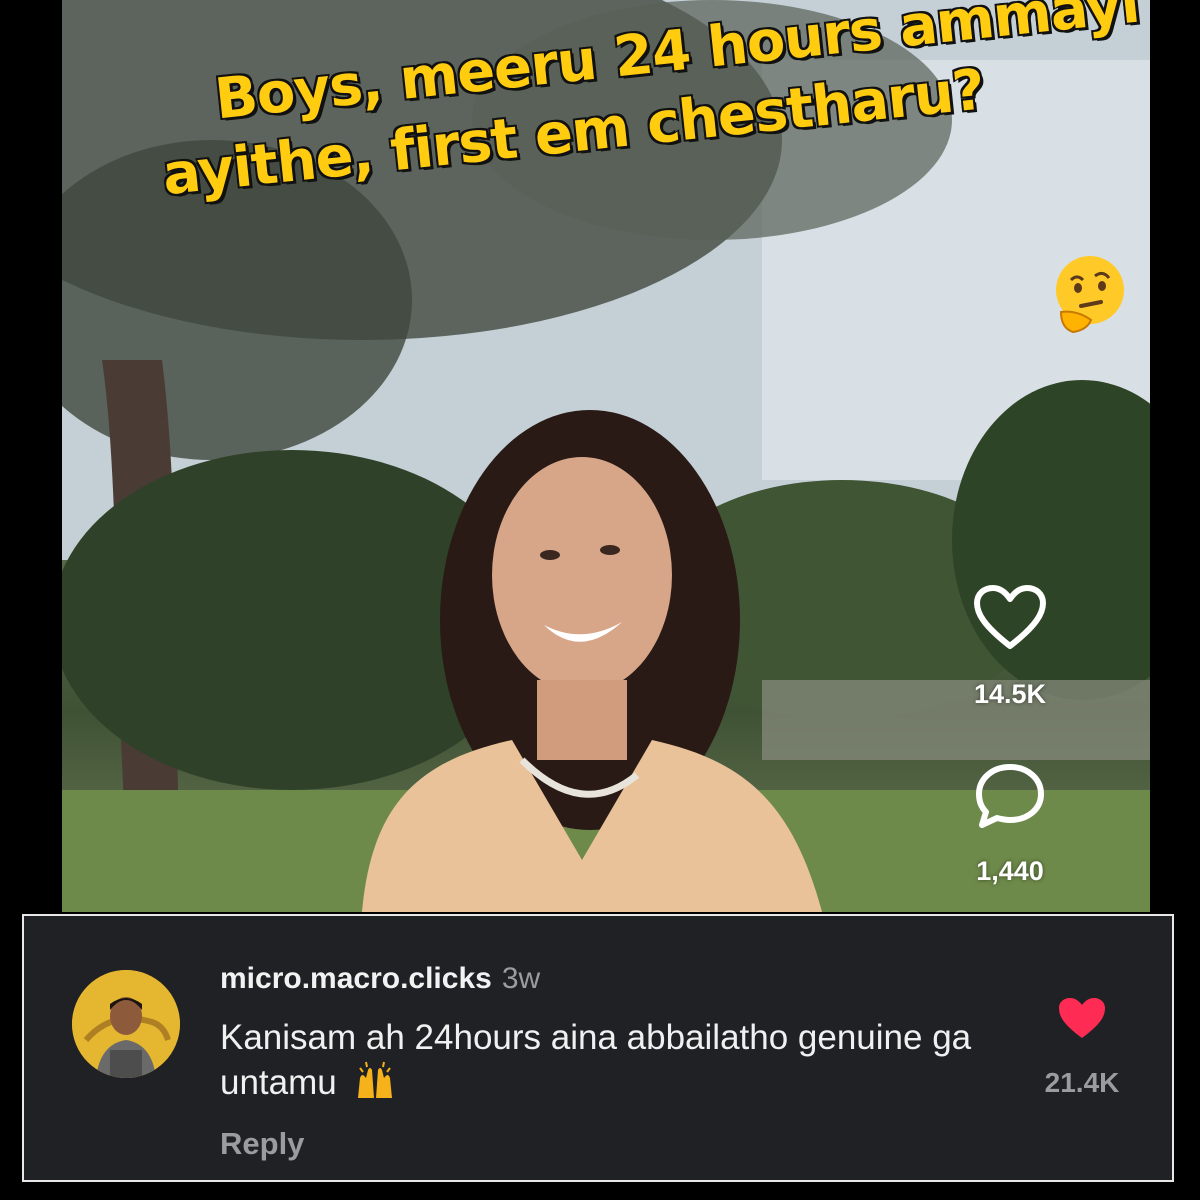 Image resolution: width=1200 pixels, height=1200 pixels. What do you see at coordinates (1010, 871) in the screenshot?
I see `comment-count: 1,440` at bounding box center [1010, 871].